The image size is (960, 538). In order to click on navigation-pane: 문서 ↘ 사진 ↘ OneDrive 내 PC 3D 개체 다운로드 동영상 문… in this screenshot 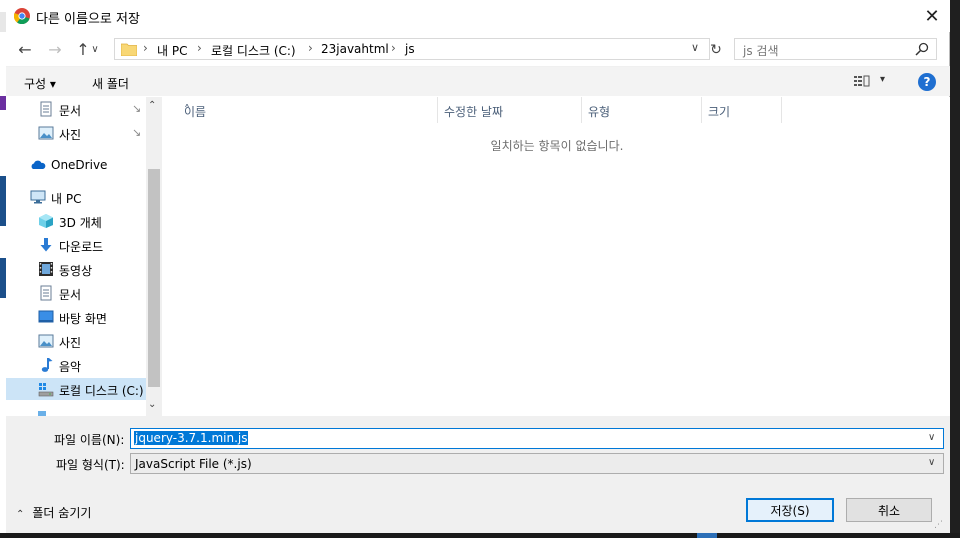, I will do `click(84, 256)`.